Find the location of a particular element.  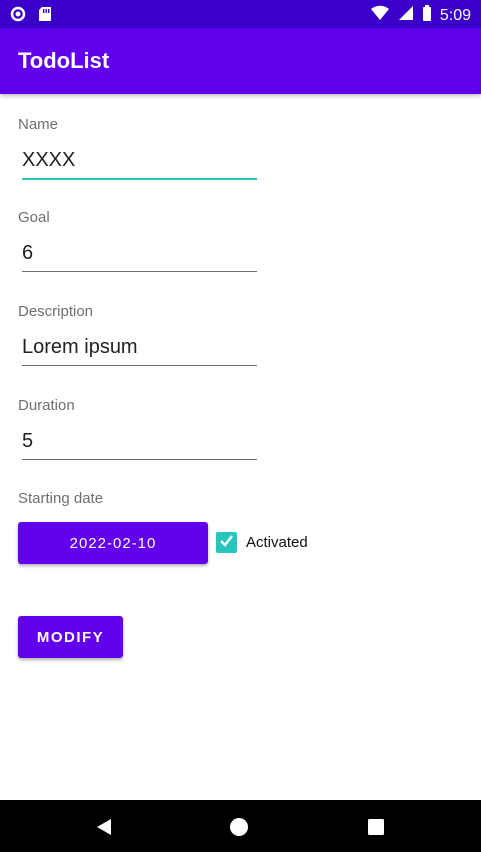

app-bar: TodoList is located at coordinates (240, 61).